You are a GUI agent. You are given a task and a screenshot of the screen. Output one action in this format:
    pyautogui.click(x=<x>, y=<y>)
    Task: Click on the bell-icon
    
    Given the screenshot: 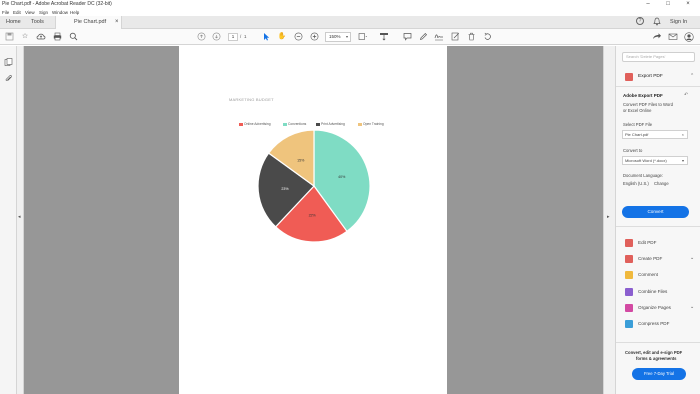 What is the action you would take?
    pyautogui.click(x=657, y=22)
    